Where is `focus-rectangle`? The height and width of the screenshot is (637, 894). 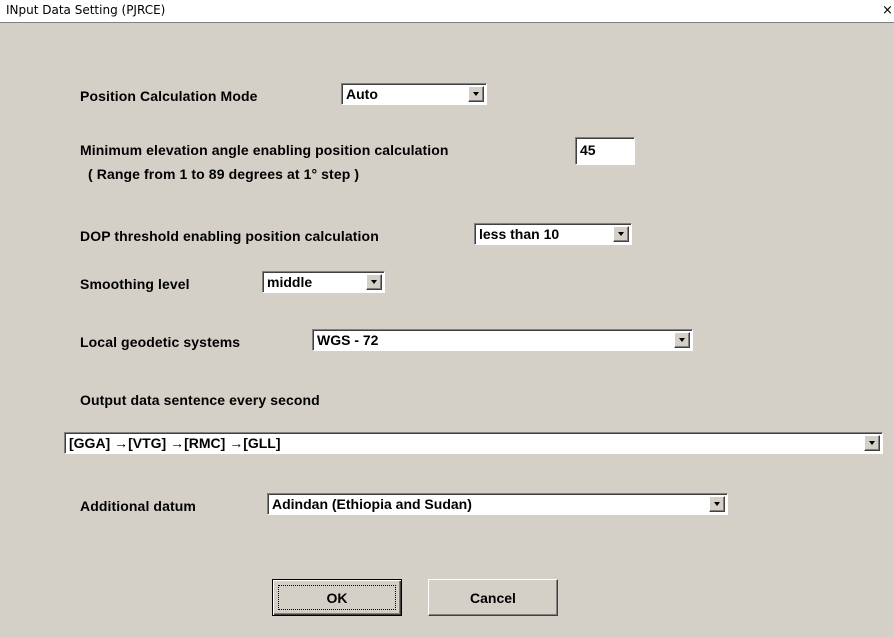
focus-rectangle is located at coordinates (337, 597).